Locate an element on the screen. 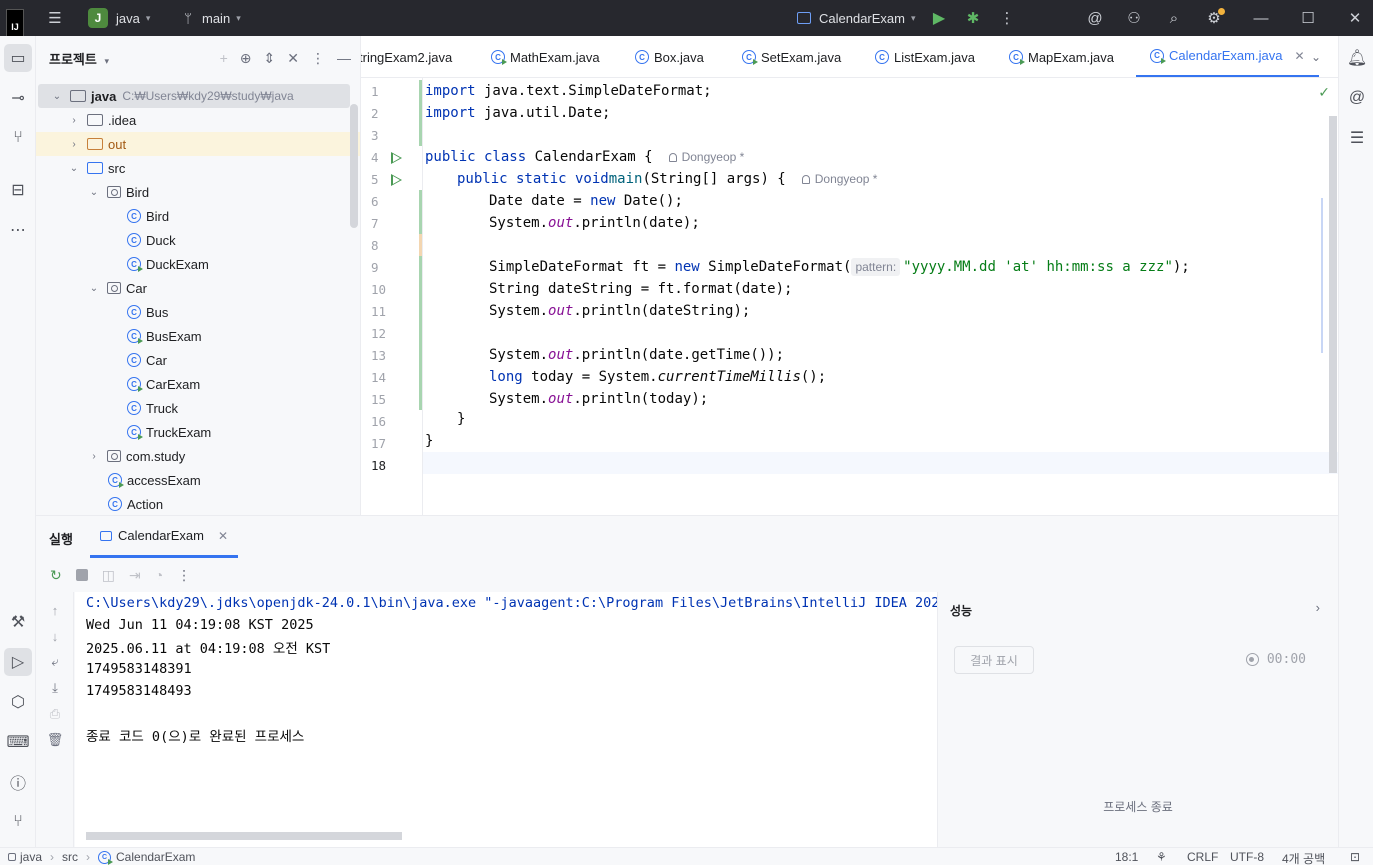  tree-item-out: › out is located at coordinates (198, 144).